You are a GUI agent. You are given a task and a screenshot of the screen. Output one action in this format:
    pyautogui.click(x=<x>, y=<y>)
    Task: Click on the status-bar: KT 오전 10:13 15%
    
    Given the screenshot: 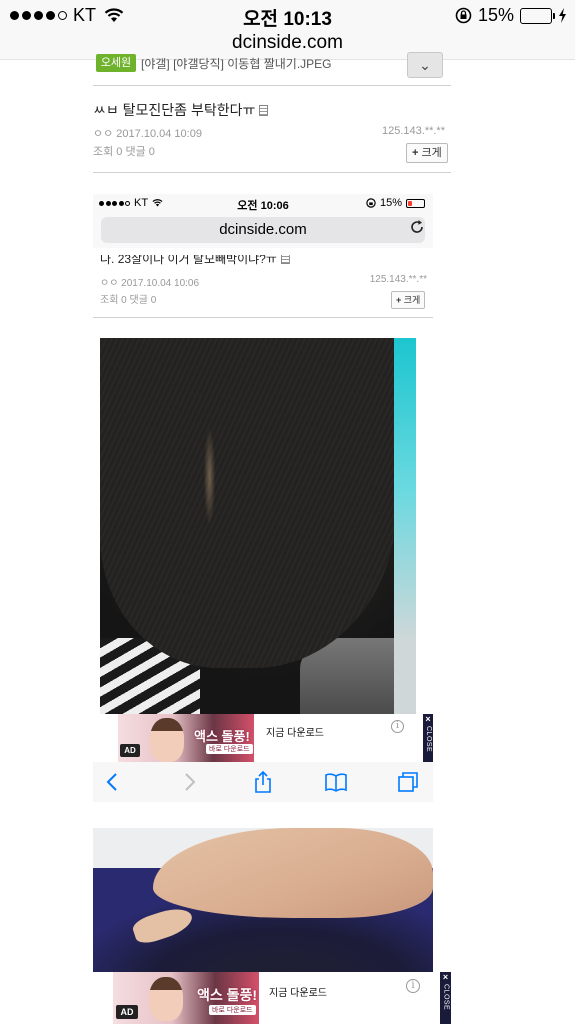 What is the action you would take?
    pyautogui.click(x=287, y=16)
    